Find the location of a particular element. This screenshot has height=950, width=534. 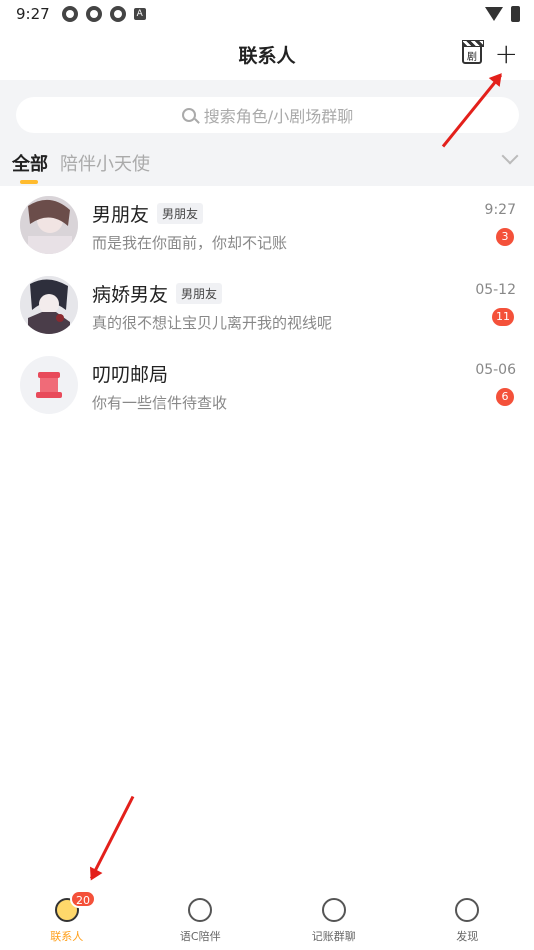

message-time: 05-12 is located at coordinates (495, 290).